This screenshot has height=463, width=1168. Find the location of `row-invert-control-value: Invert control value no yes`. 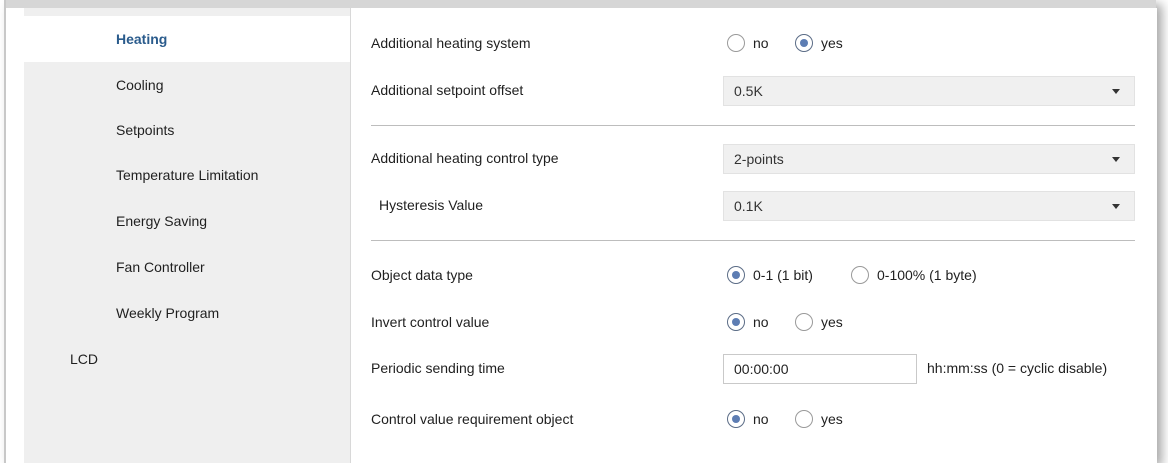

row-invert-control-value: Invert control value no yes is located at coordinates (754, 323).